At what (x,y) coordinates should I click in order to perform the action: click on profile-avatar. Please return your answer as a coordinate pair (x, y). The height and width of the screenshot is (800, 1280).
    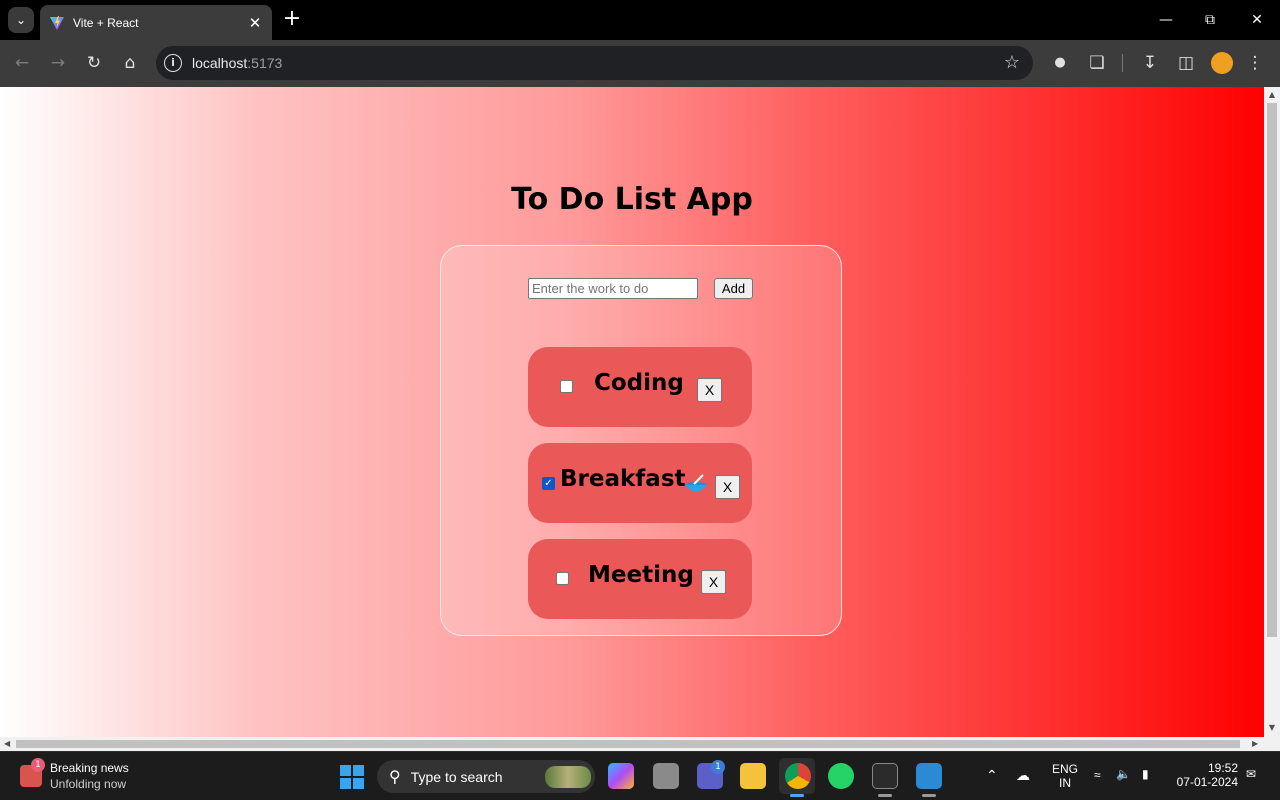
    Looking at the image, I should click on (1222, 63).